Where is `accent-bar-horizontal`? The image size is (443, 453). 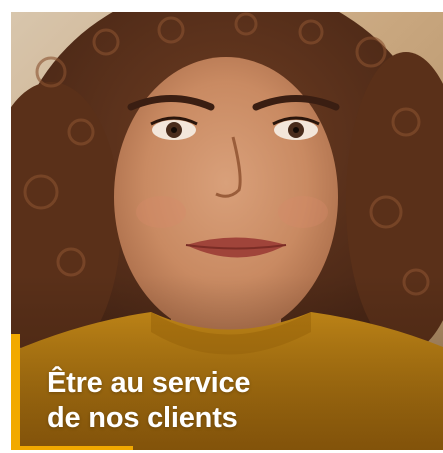
accent-bar-horizontal is located at coordinates (72, 448).